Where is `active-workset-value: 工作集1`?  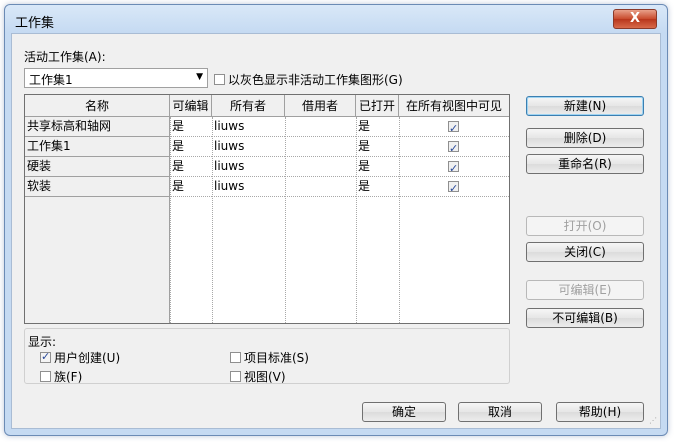
active-workset-value: 工作集1 is located at coordinates (51, 80).